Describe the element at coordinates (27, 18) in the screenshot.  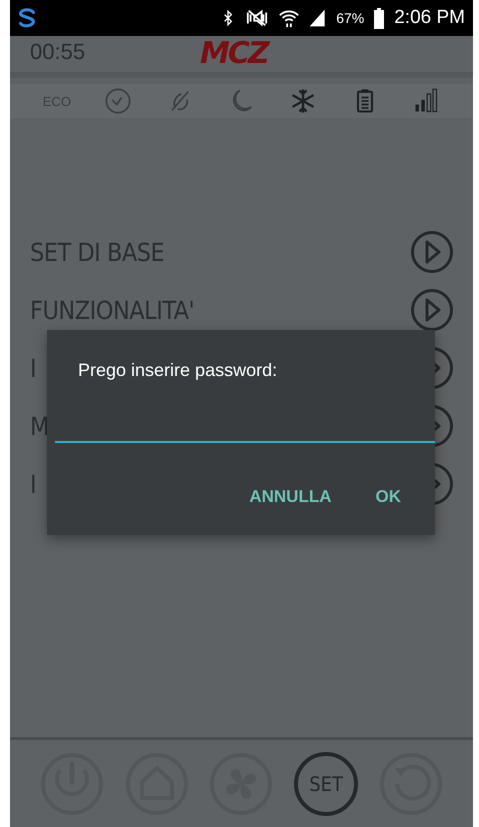
I see `app-logo-icon` at that location.